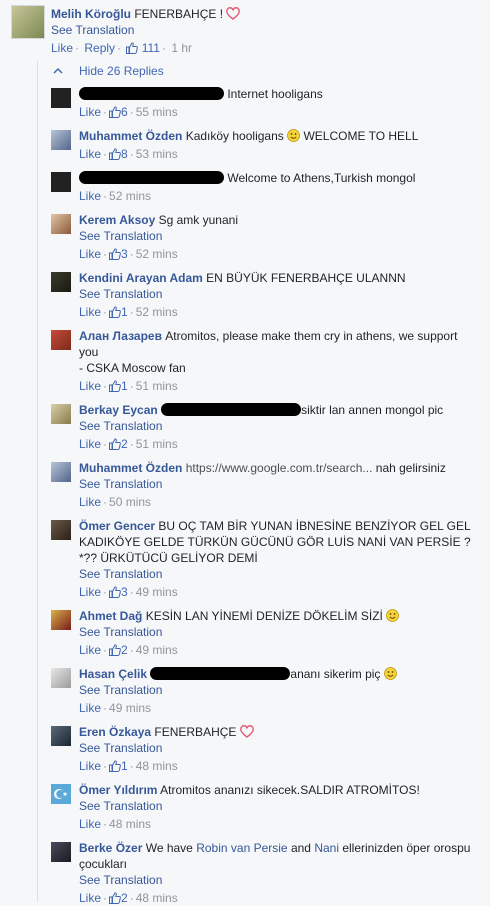 The width and height of the screenshot is (490, 906). What do you see at coordinates (181, 48) in the screenshot?
I see `comment-time: 1 hr` at bounding box center [181, 48].